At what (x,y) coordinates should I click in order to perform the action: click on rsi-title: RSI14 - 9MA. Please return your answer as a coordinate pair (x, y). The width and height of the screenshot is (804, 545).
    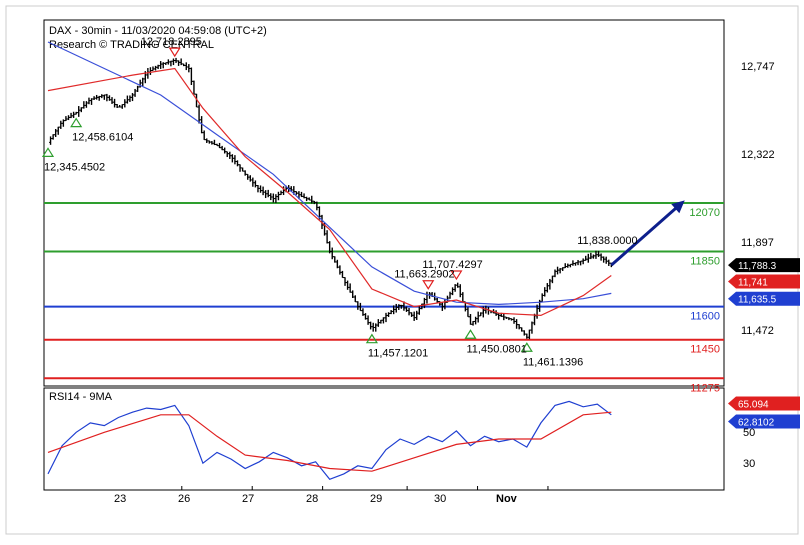
    Looking at the image, I should click on (81, 397).